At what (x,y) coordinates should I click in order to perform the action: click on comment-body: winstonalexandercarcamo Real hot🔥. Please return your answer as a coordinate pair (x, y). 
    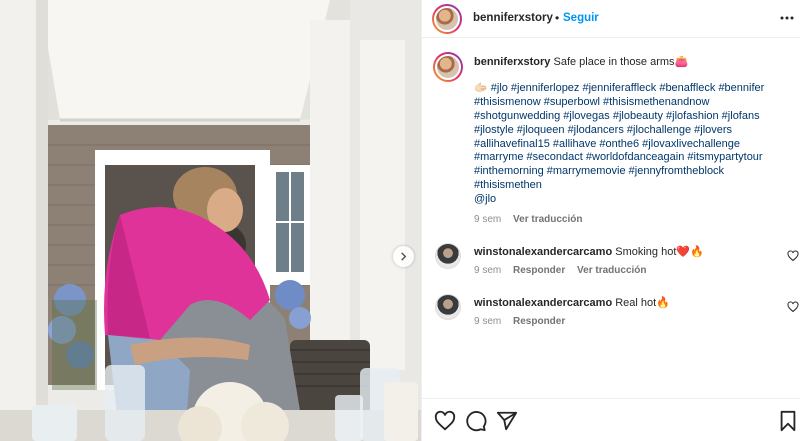
    Looking at the image, I should click on (572, 302).